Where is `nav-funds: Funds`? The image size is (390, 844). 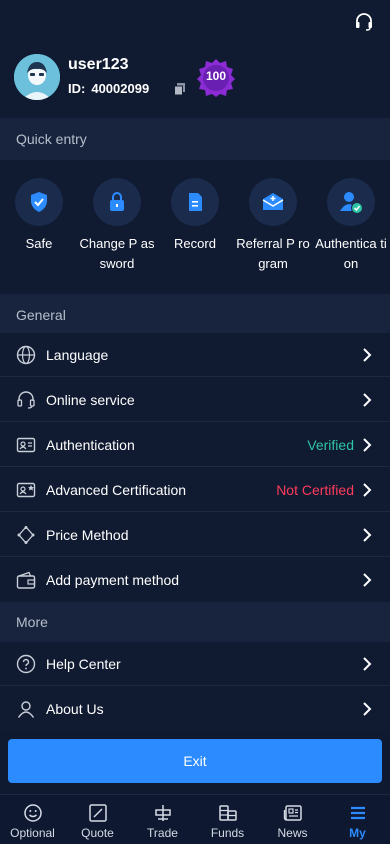 nav-funds: Funds is located at coordinates (227, 819).